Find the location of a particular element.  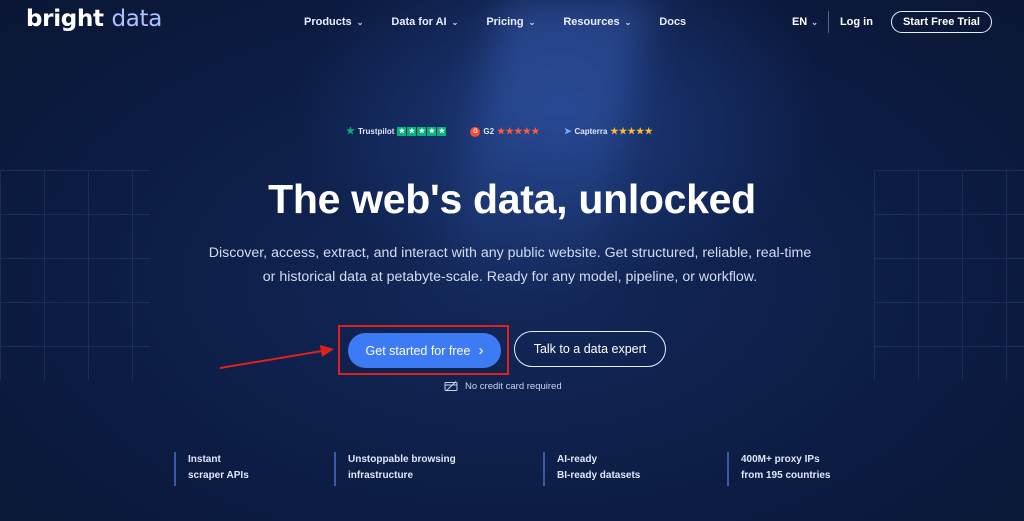

bright-data-logo: bright data is located at coordinates (94, 19).